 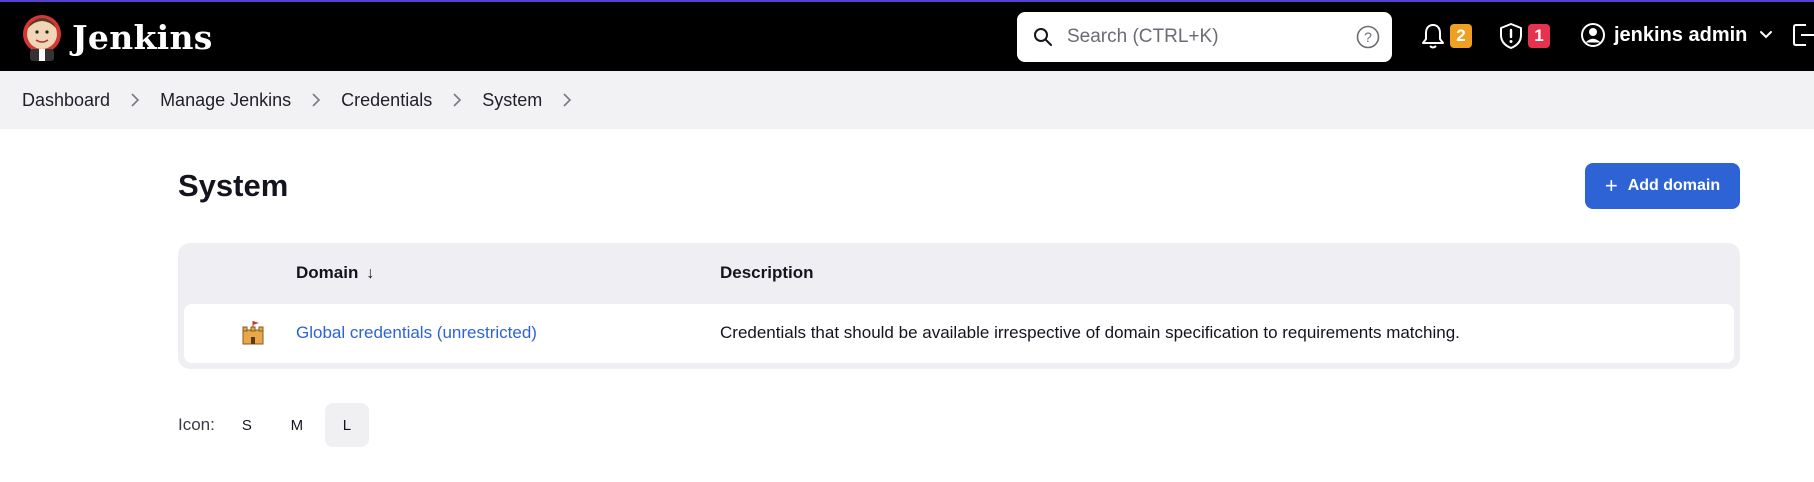 What do you see at coordinates (1539, 36) in the screenshot?
I see `security-badge: 1` at bounding box center [1539, 36].